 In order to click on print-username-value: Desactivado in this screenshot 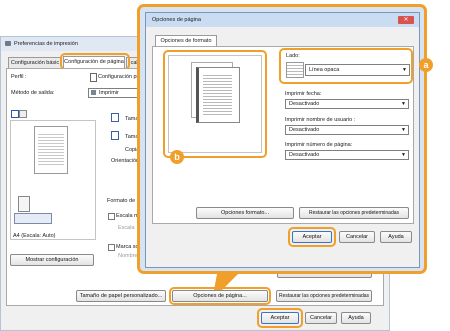, I will do `click(304, 130)`.